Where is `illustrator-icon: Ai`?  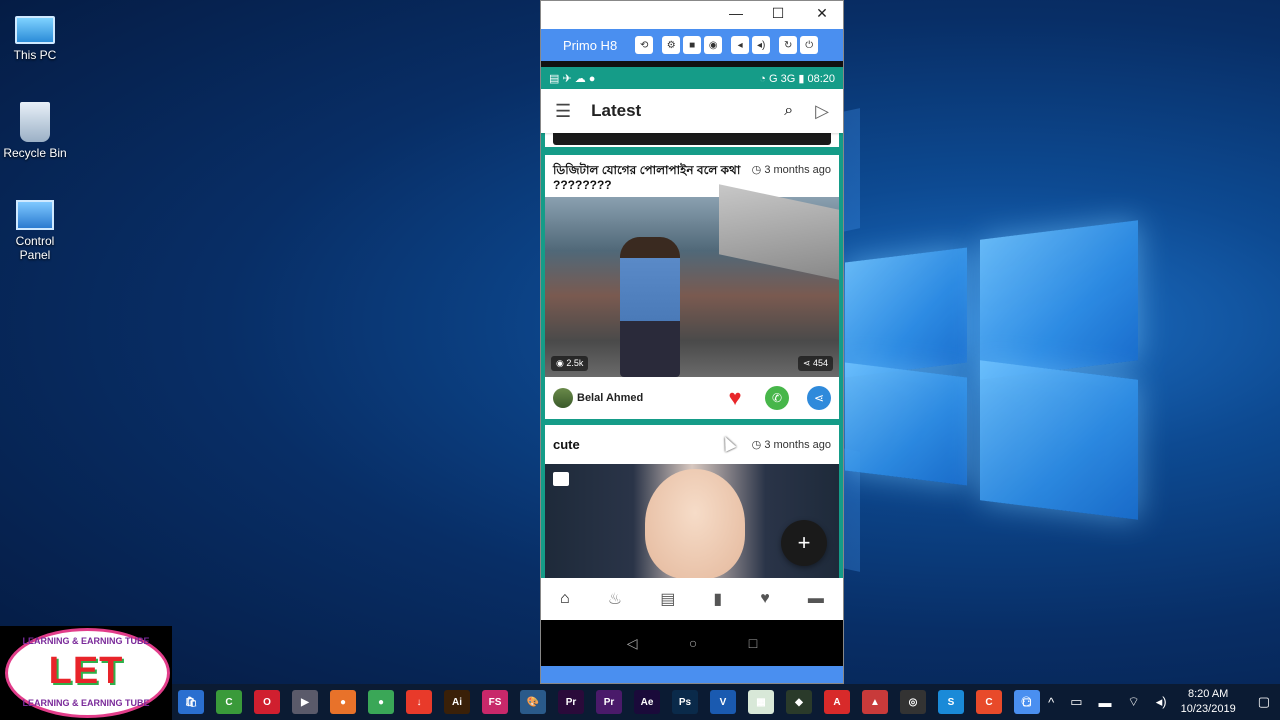 illustrator-icon: Ai is located at coordinates (457, 702).